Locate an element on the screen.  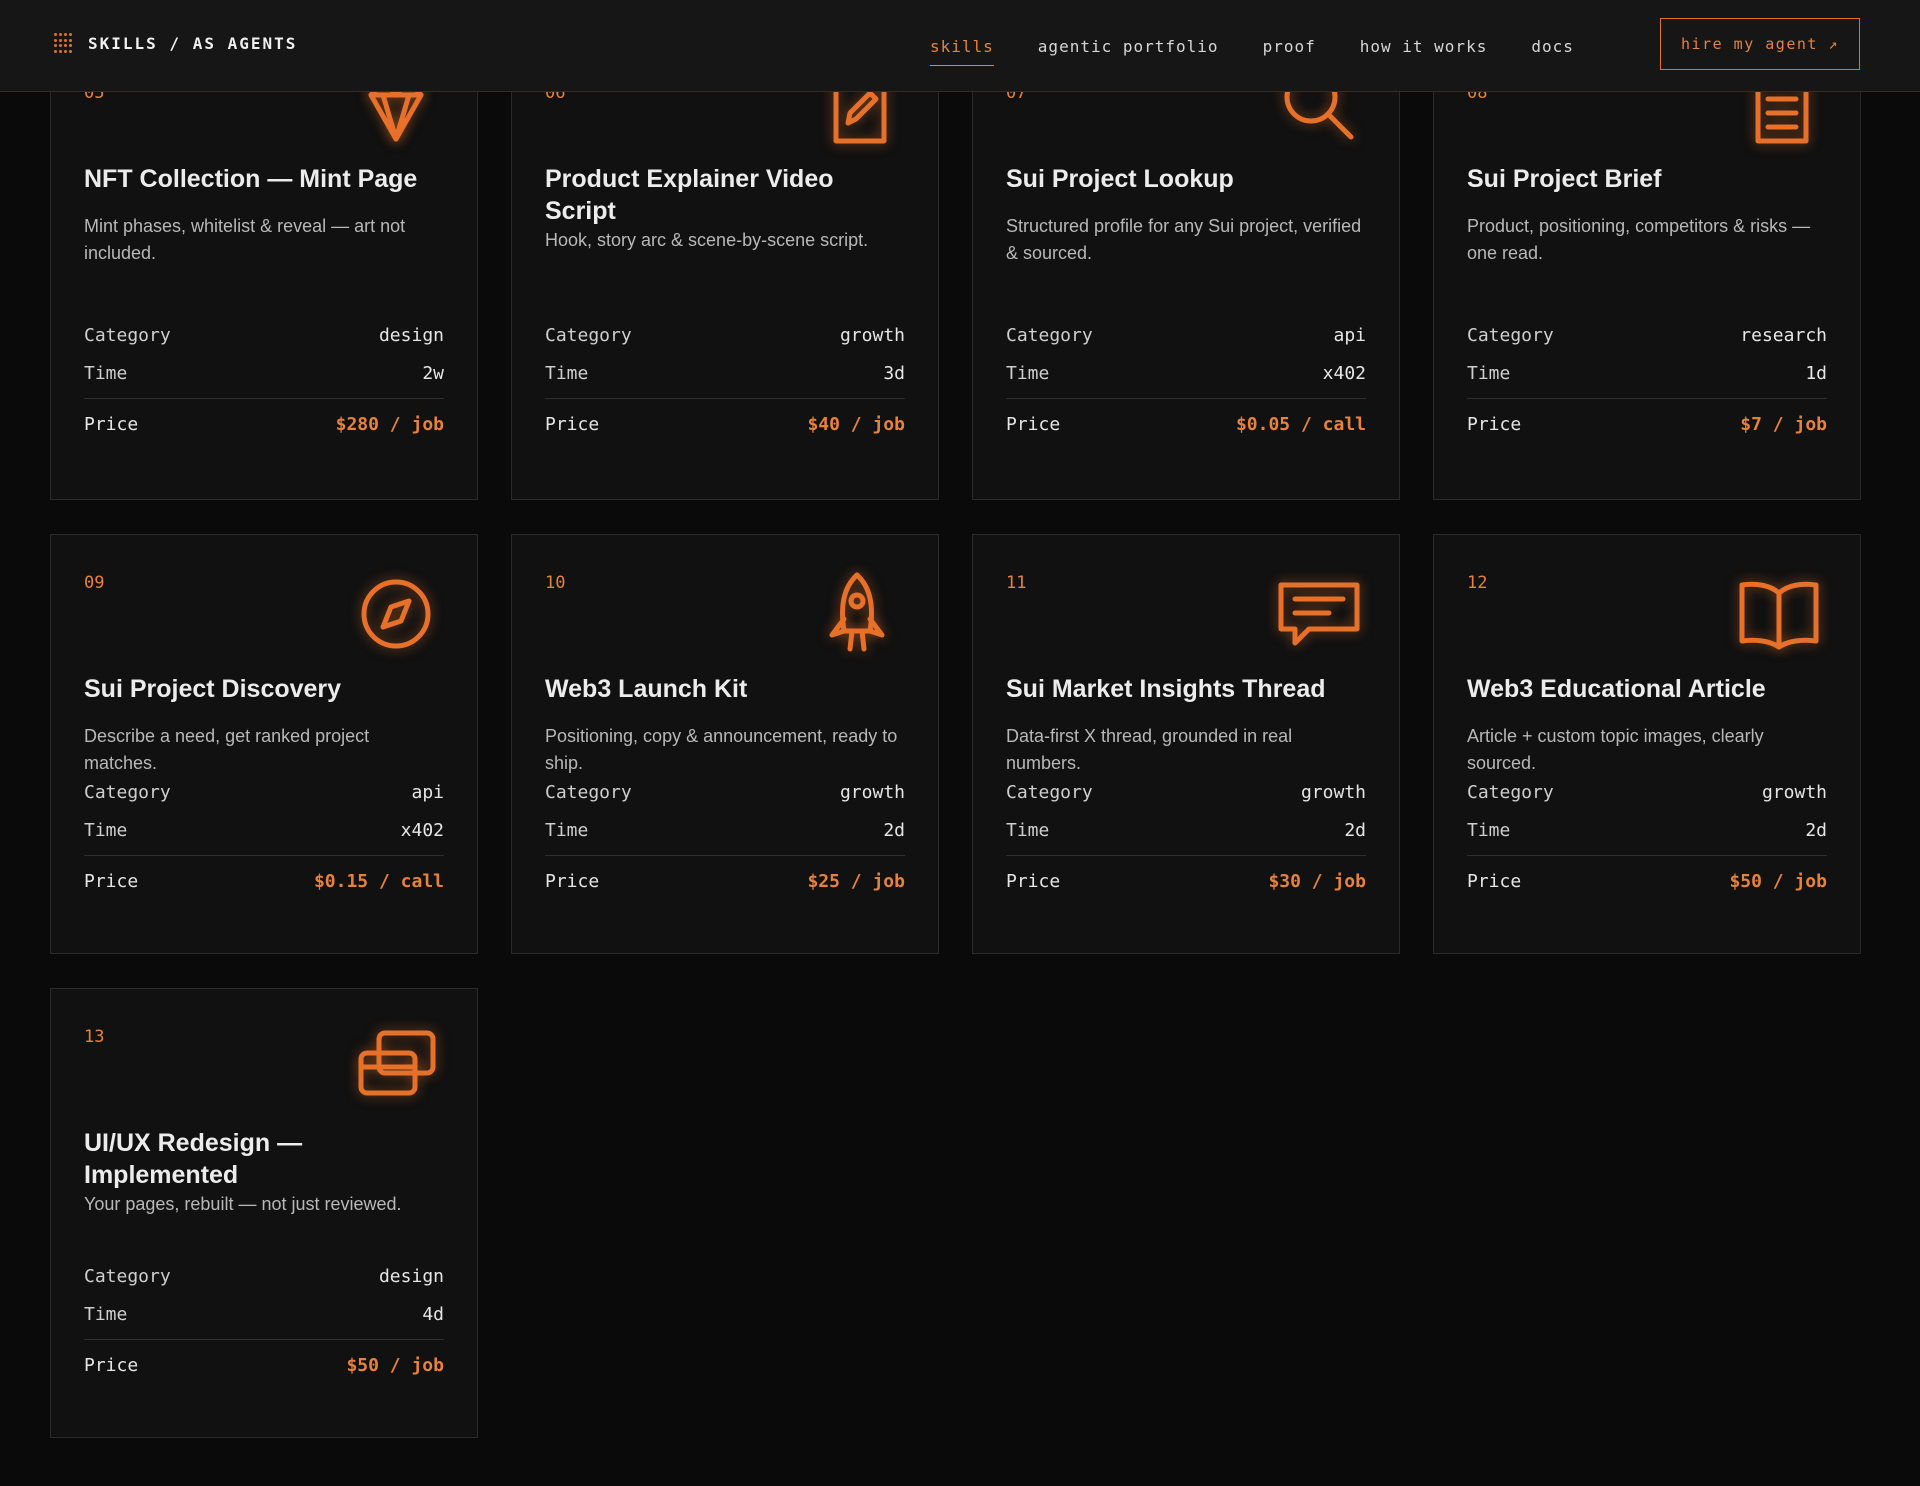
price-row: Price $40 / job is located at coordinates (725, 424).